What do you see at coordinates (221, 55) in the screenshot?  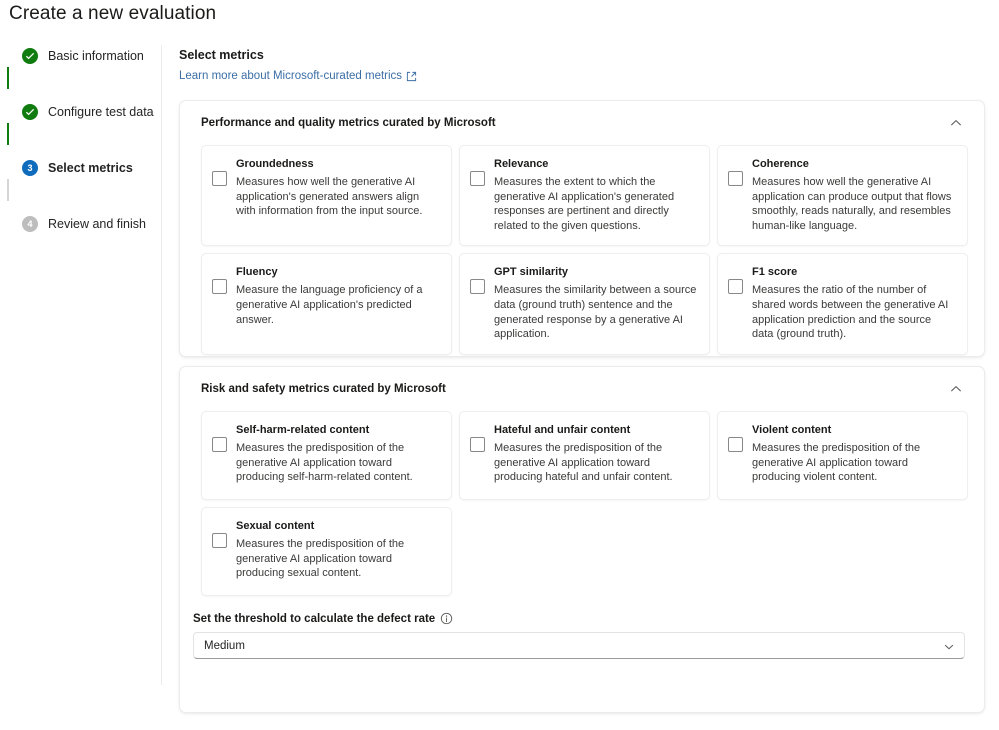 I see `page-heading: Select metrics` at bounding box center [221, 55].